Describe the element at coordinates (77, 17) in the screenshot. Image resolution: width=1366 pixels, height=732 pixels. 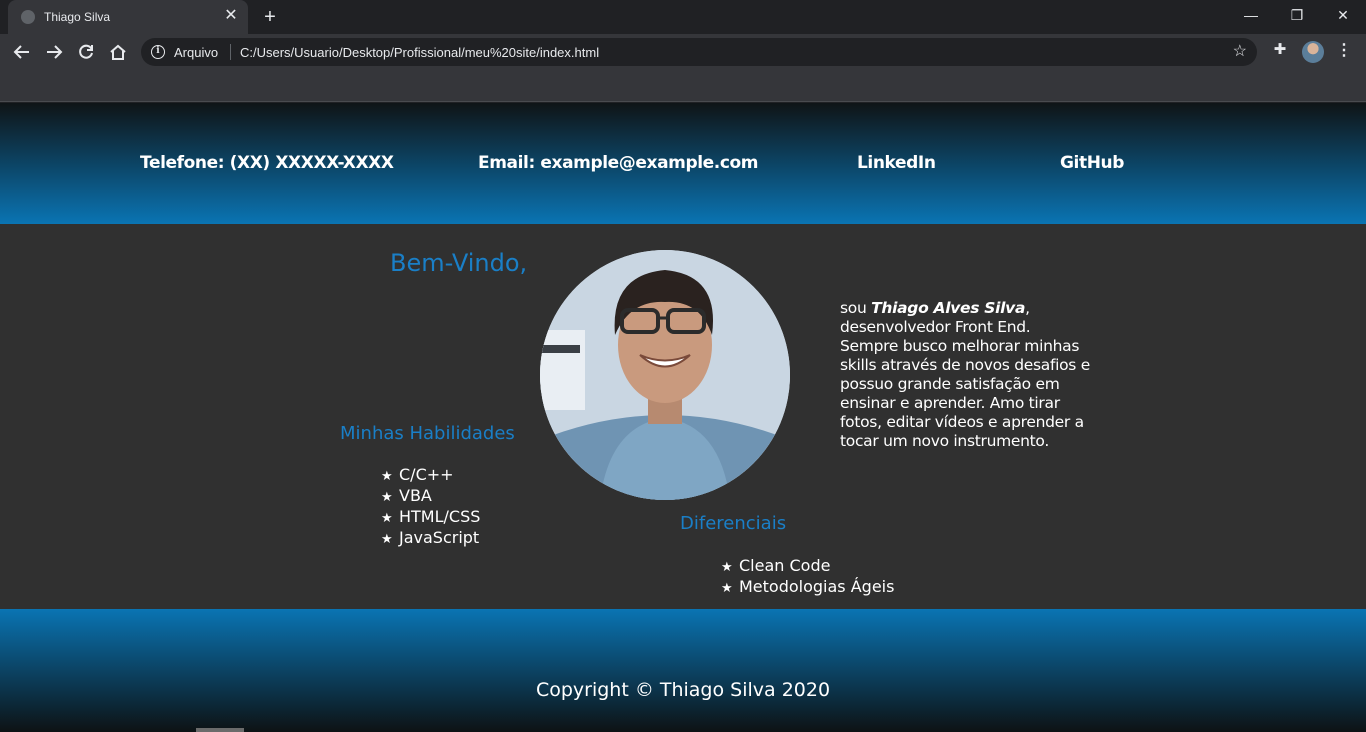
I see `tab-title: Thiago Silva` at that location.